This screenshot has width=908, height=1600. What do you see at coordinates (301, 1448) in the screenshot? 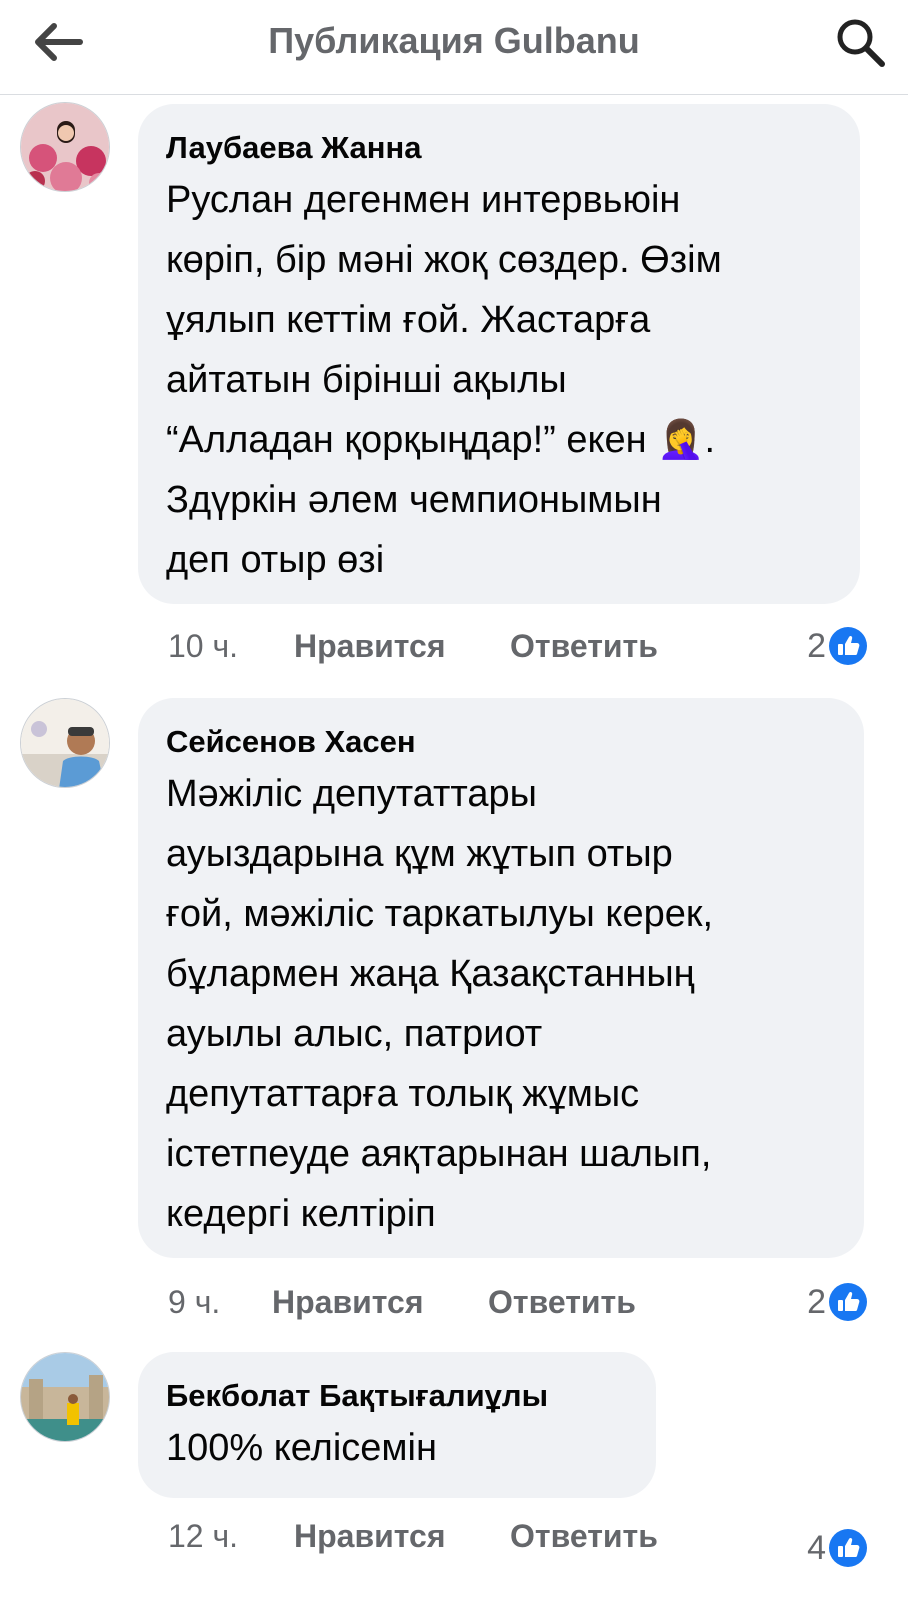
I see `comment-text: 100% келісемін` at bounding box center [301, 1448].